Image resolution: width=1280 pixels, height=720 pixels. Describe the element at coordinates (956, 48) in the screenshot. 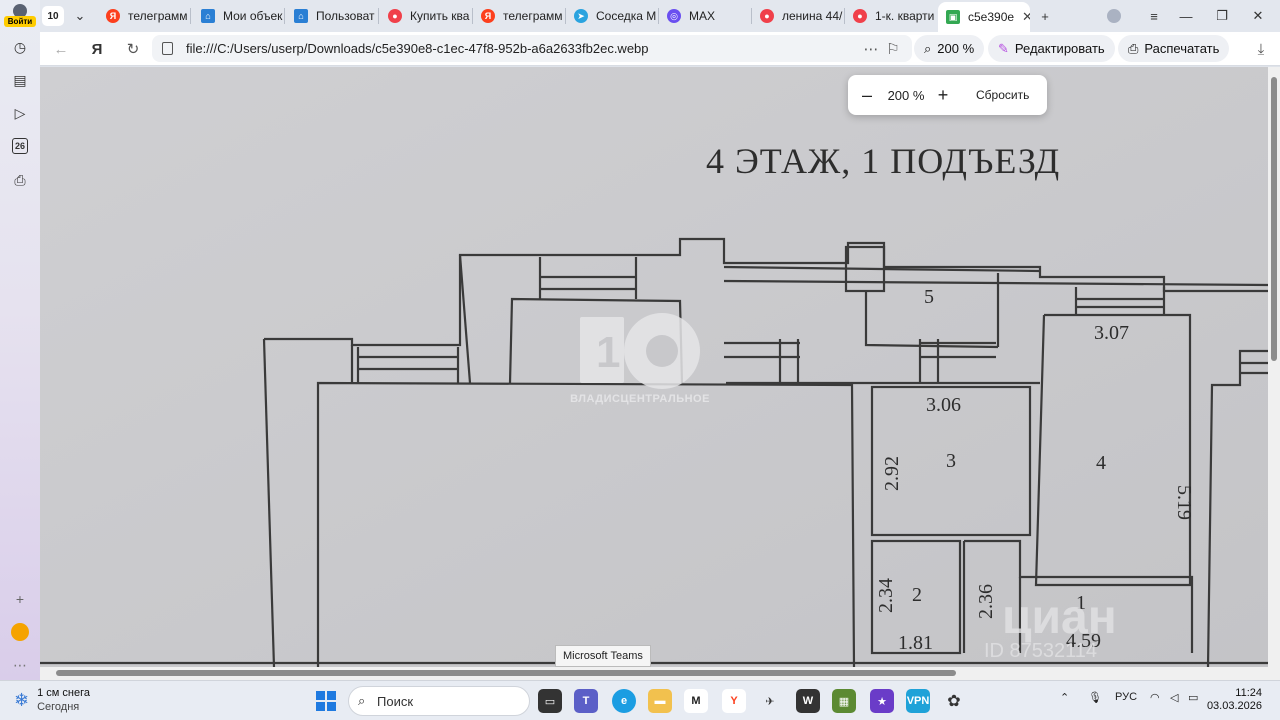

I see `zoom-label: 200 %` at that location.